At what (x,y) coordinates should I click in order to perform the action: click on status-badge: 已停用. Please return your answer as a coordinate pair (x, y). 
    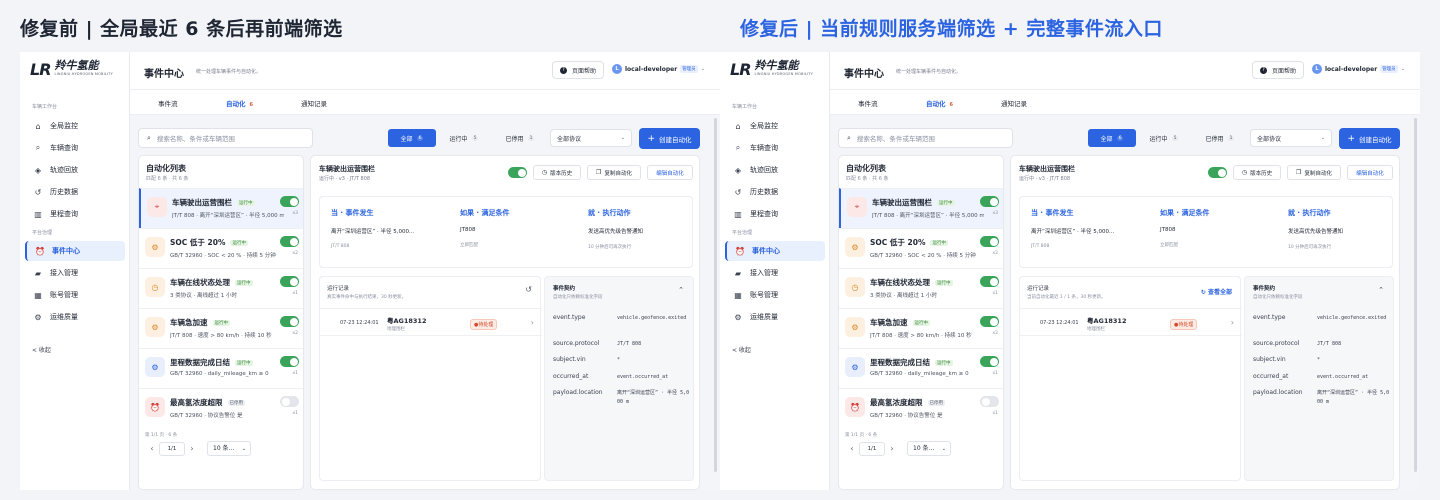
    Looking at the image, I should click on (236, 403).